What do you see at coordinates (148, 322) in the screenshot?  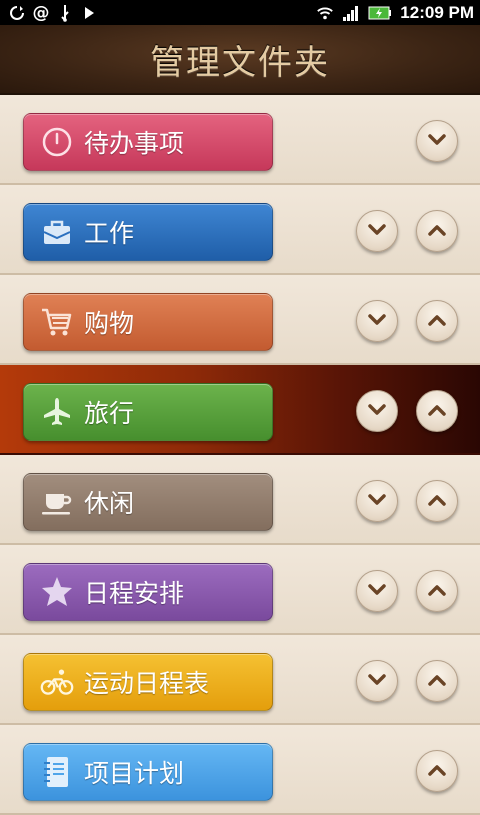 I see `folder-button-shopping: 购物` at bounding box center [148, 322].